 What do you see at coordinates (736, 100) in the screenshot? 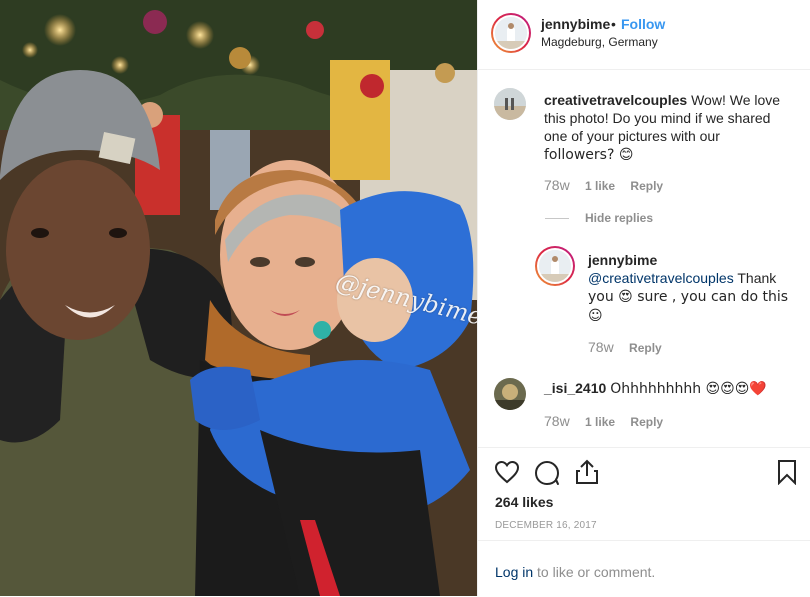
I see `comment-text: Wow! We love` at bounding box center [736, 100].